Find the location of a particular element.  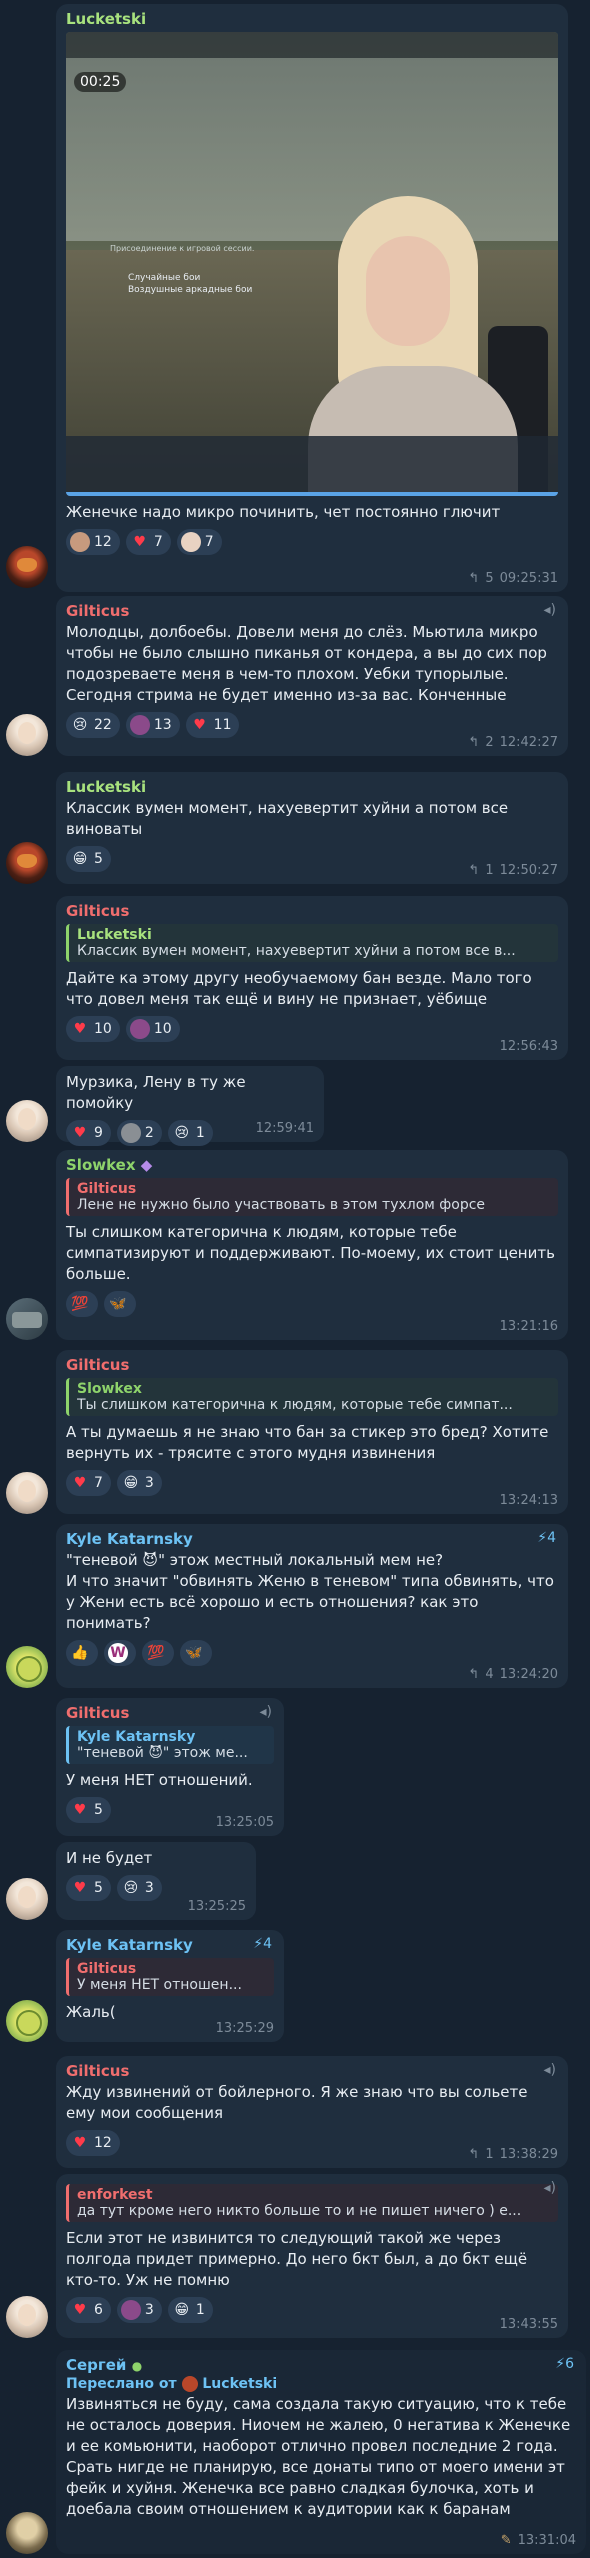

reaction-chip: 😢 1 is located at coordinates (190, 1133).